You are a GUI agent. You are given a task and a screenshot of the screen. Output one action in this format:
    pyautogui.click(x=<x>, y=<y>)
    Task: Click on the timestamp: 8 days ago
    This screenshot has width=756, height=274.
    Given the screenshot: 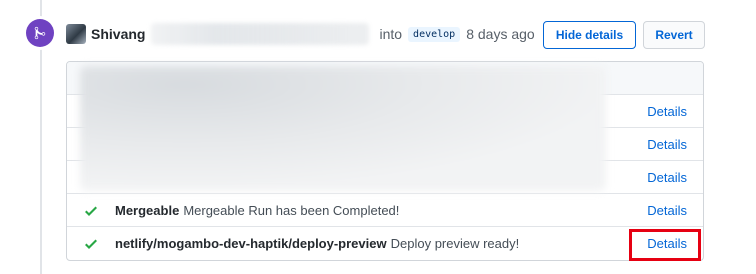 What is the action you would take?
    pyautogui.click(x=500, y=34)
    